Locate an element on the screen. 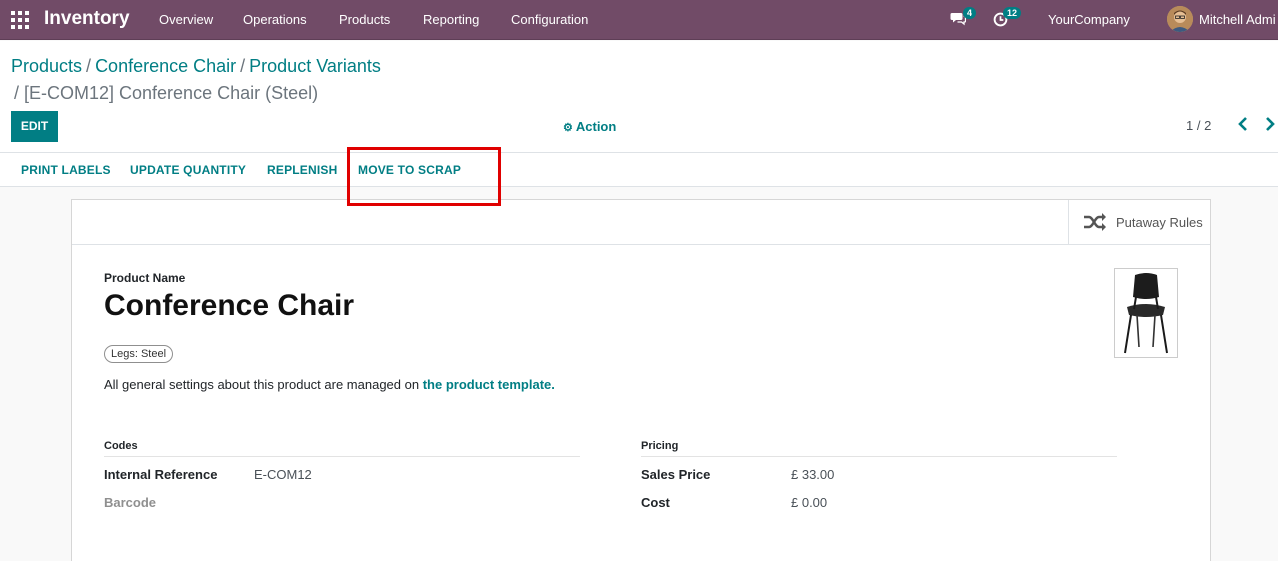 This screenshot has height=561, width=1278. breadcrumb-current: / [E-COM12] Conference Chair (Steel) is located at coordinates (166, 93).